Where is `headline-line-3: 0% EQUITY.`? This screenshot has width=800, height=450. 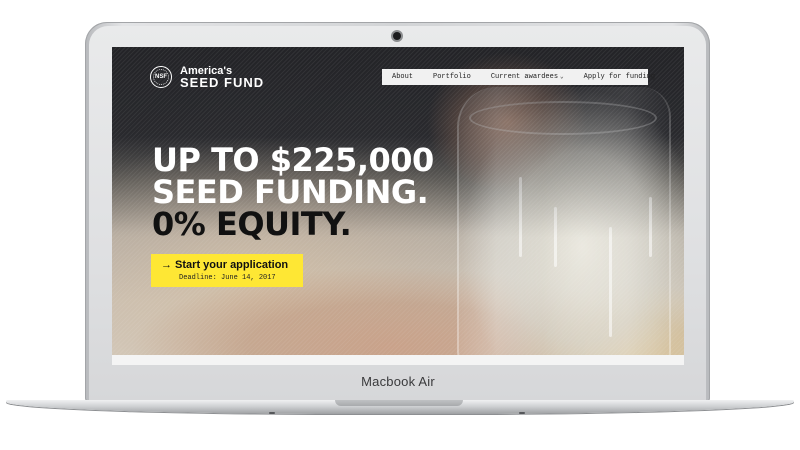 headline-line-3: 0% EQUITY. is located at coordinates (252, 224).